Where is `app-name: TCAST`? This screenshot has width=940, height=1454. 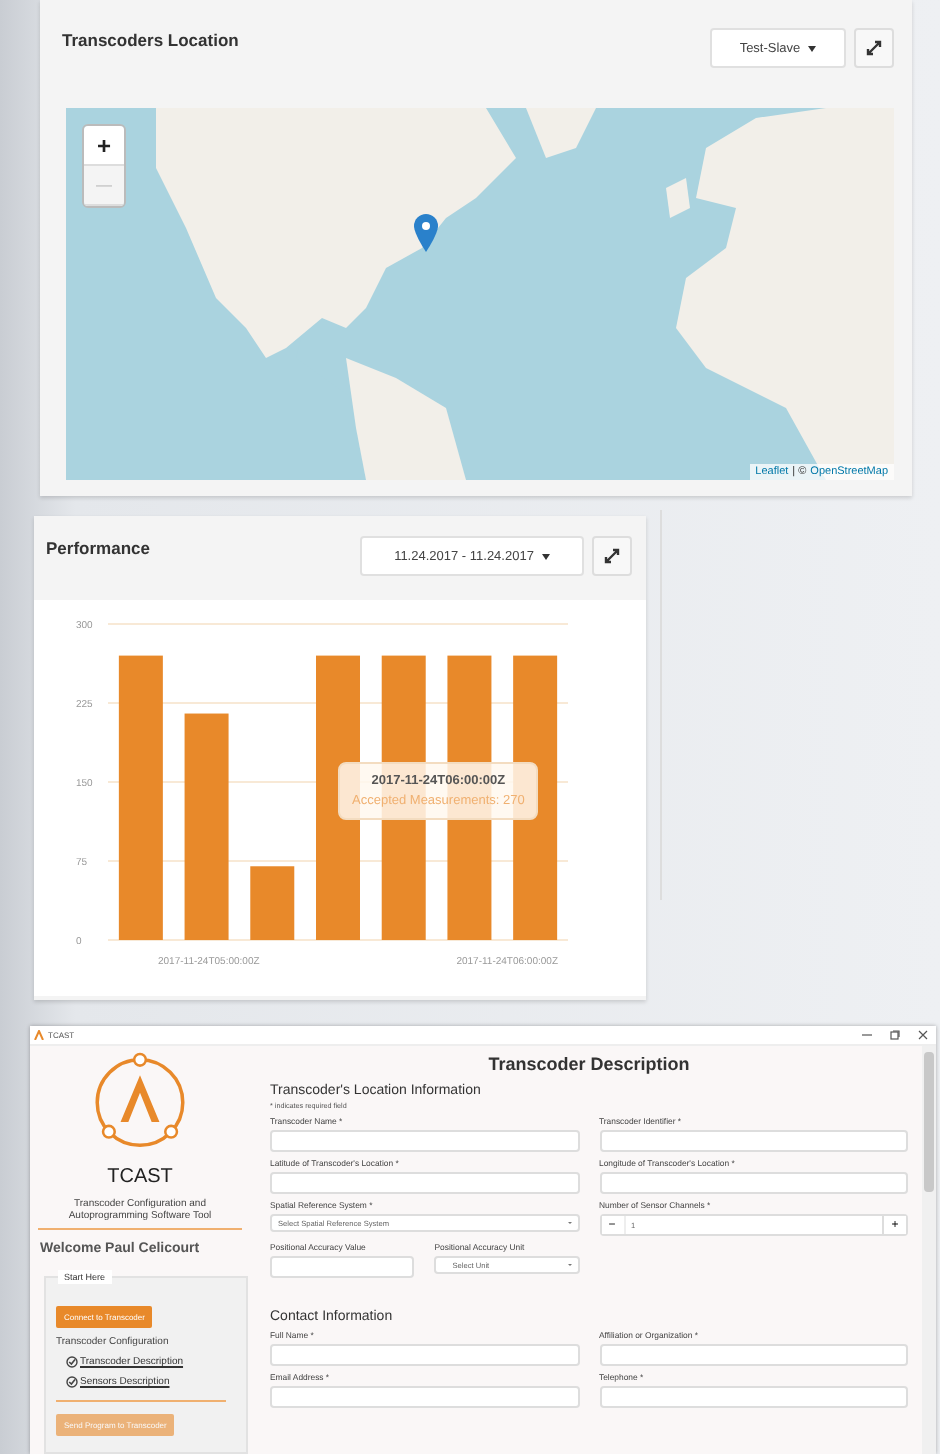 app-name: TCAST is located at coordinates (140, 1176).